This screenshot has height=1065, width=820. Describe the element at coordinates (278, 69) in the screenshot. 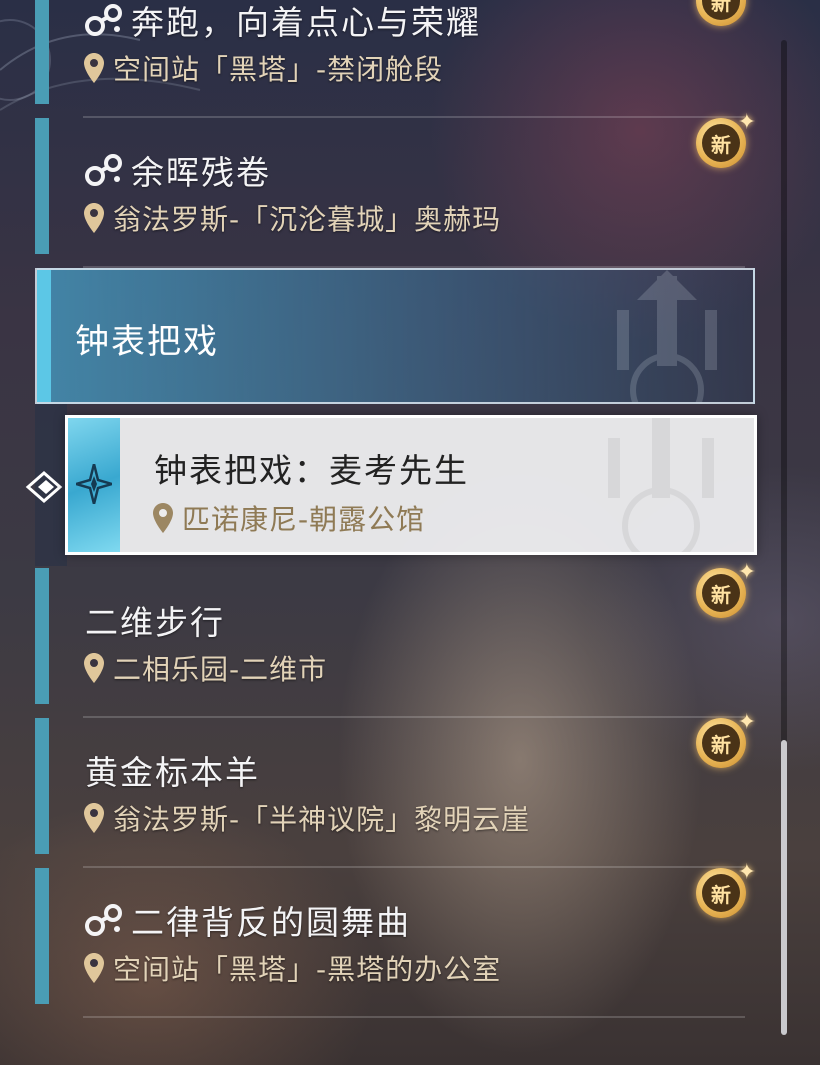

I see `quest-location: 空间站「黑塔」-禁闭舱段` at that location.